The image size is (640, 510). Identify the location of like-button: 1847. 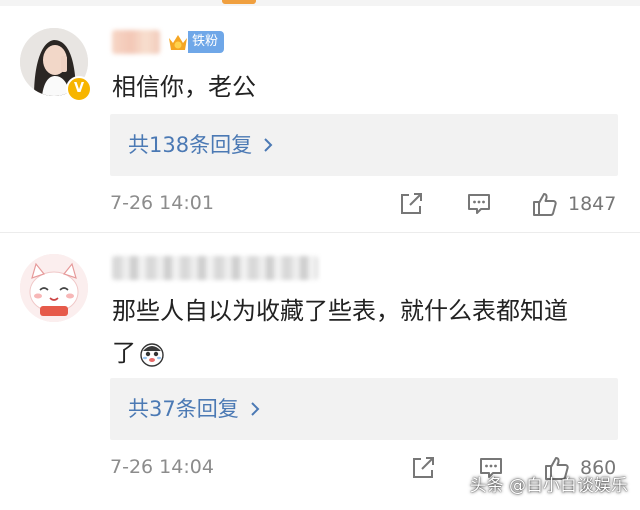
(574, 204).